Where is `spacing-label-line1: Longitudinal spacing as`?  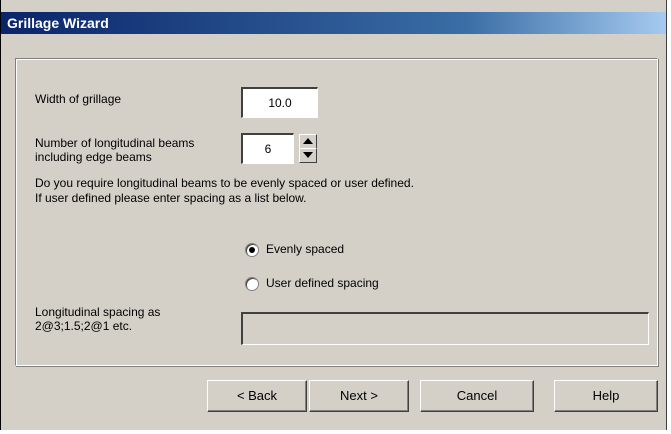
spacing-label-line1: Longitudinal spacing as is located at coordinates (98, 312).